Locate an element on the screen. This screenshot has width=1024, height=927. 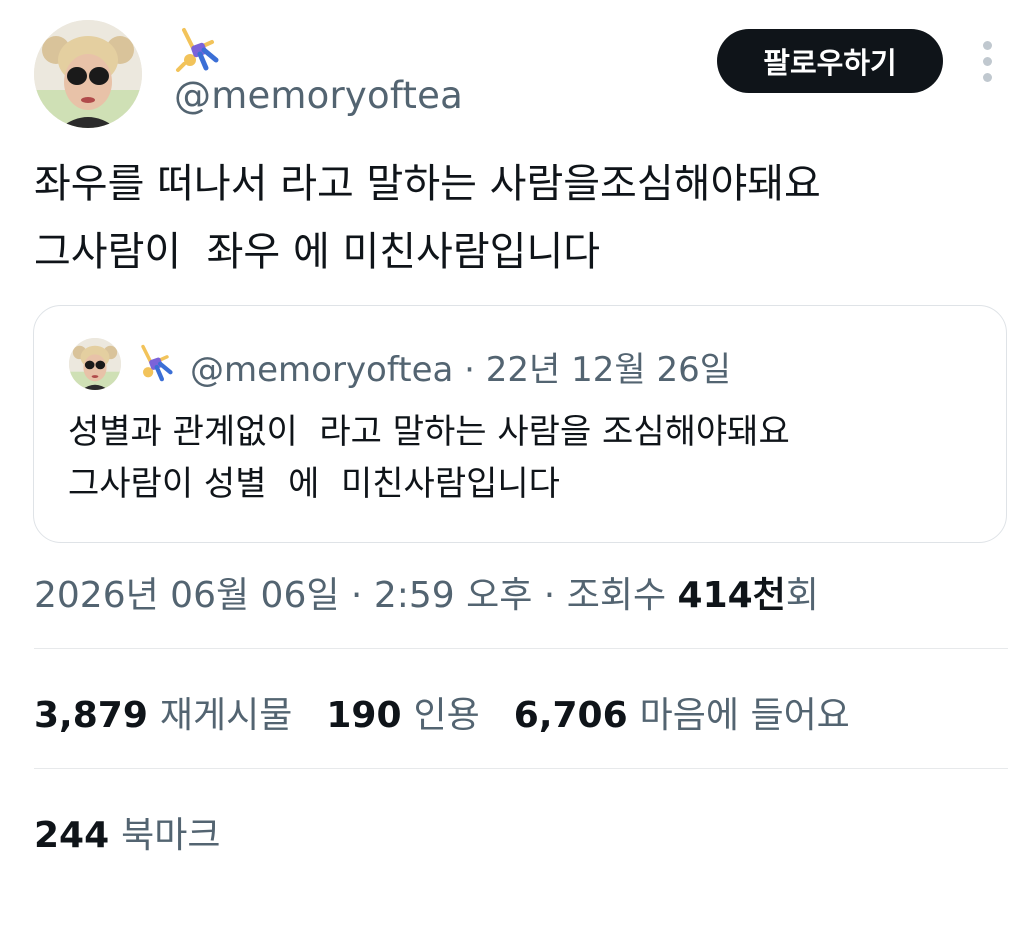
more-options-icon is located at coordinates (987, 61).